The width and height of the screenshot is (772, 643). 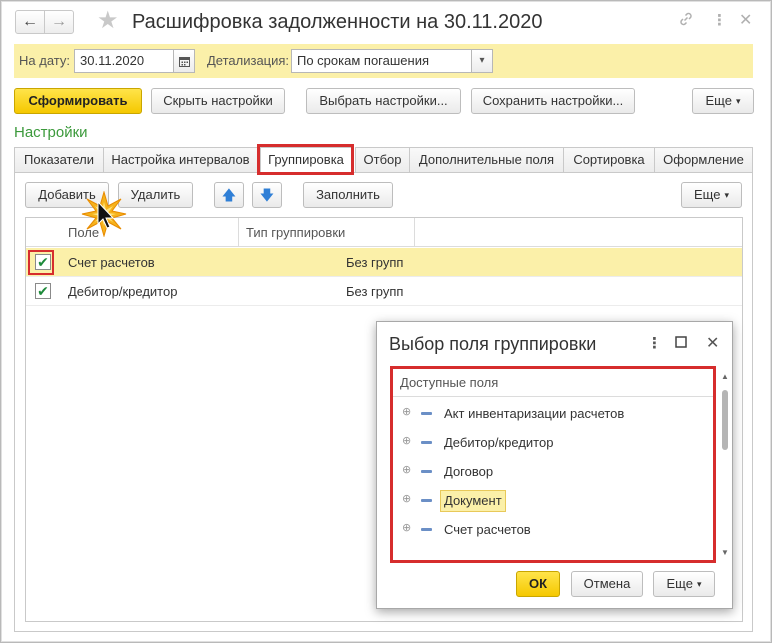 What do you see at coordinates (703, 160) in the screenshot?
I see `tab-appearance: Оформление` at bounding box center [703, 160].